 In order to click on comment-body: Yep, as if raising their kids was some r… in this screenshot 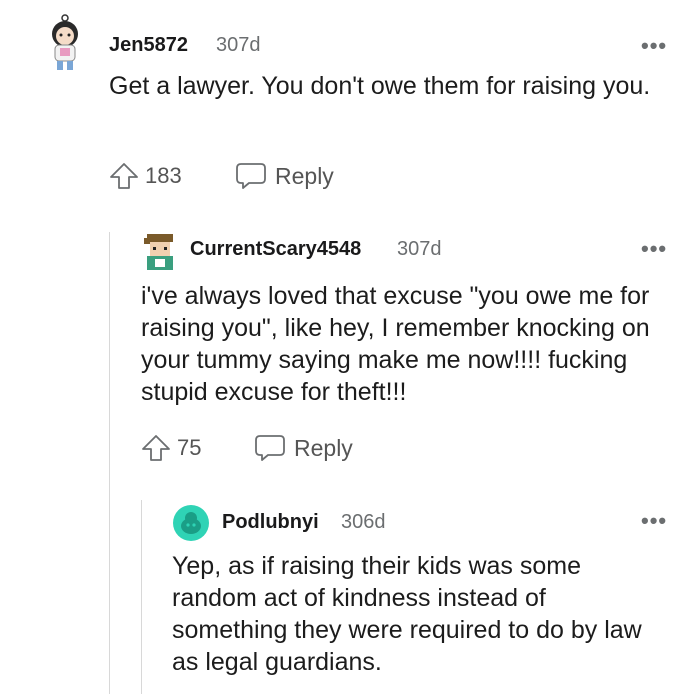, I will do `click(407, 614)`.